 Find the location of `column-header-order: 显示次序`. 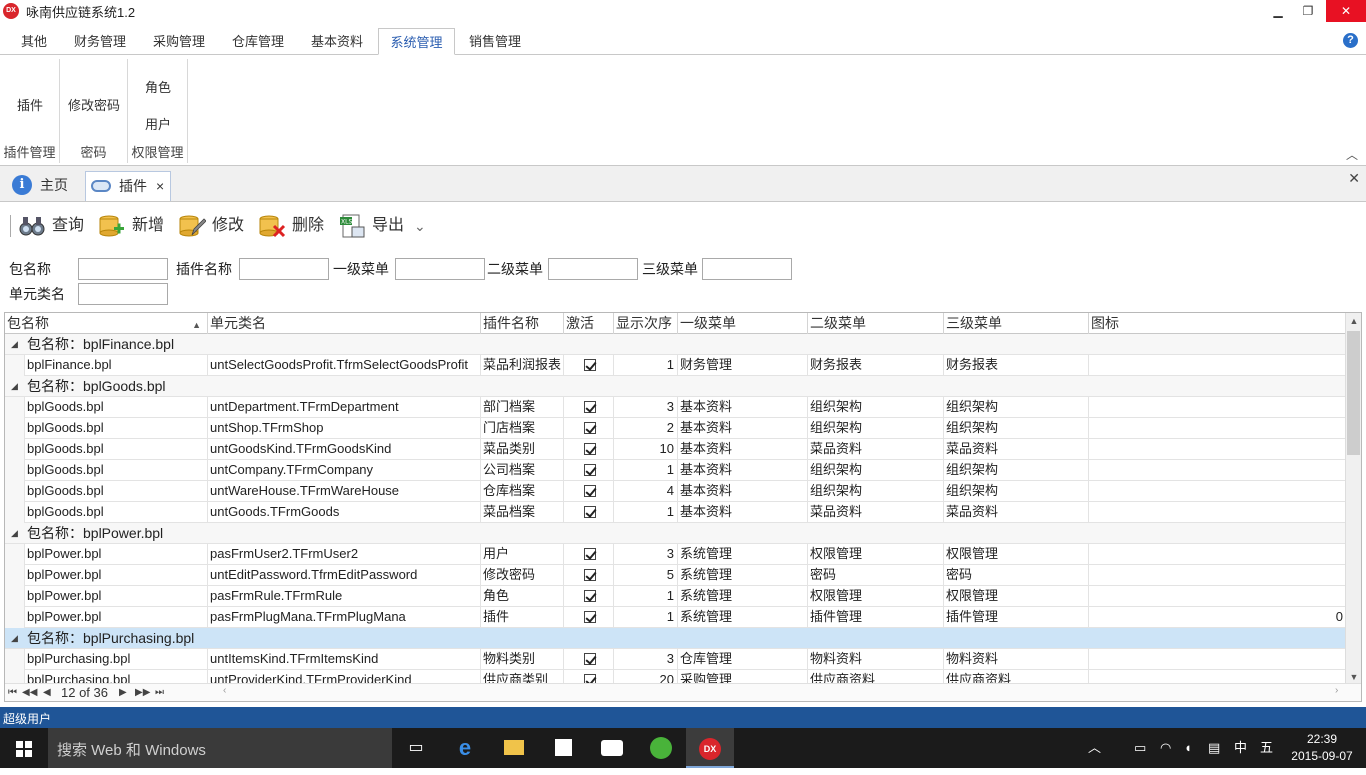

column-header-order: 显示次序 is located at coordinates (646, 323).